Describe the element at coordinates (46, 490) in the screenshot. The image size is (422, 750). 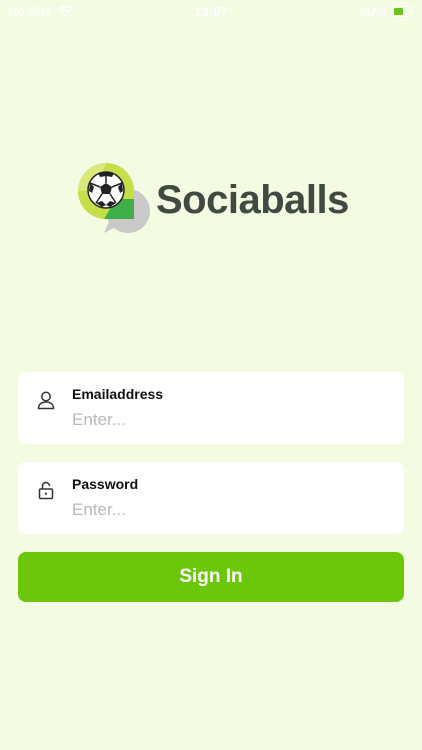
I see `lock-icon` at that location.